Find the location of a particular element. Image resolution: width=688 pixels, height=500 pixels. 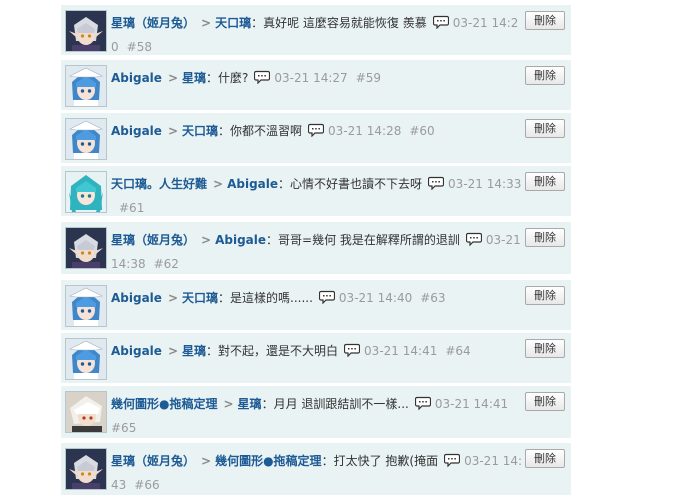

comment-text: Abigale > 星璃：對不起，還是不大明白 03-21 14:41 #64 is located at coordinates (317, 351).